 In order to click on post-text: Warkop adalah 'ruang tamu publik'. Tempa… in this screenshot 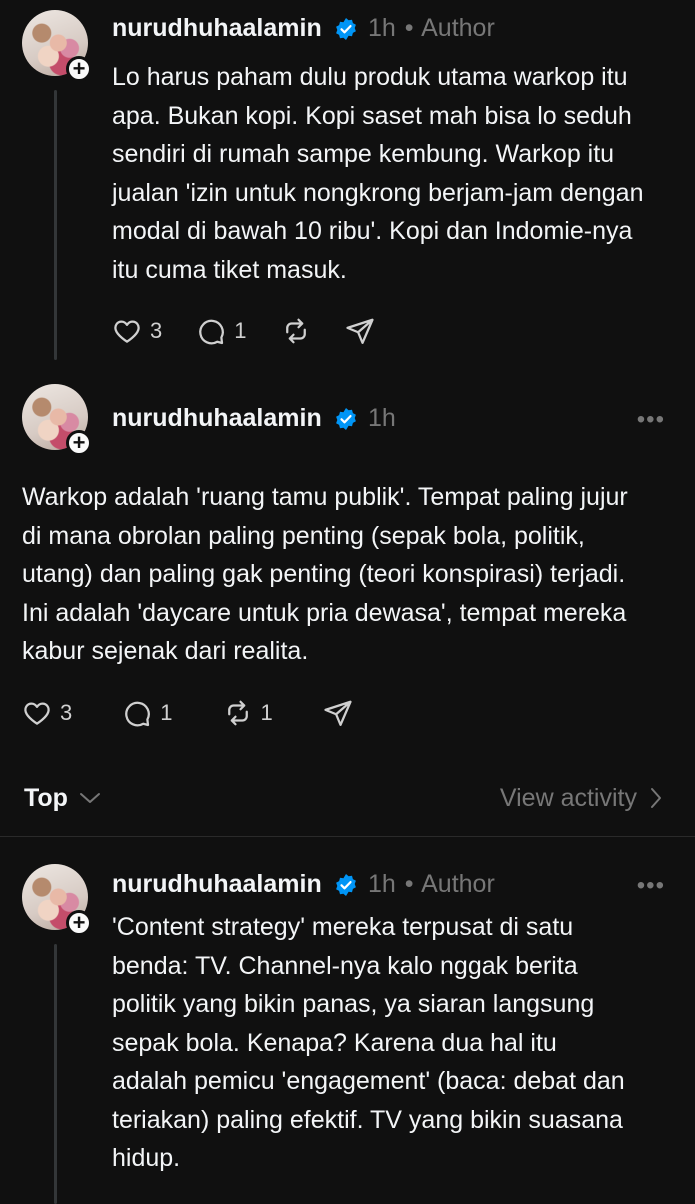, I will do `click(325, 574)`.